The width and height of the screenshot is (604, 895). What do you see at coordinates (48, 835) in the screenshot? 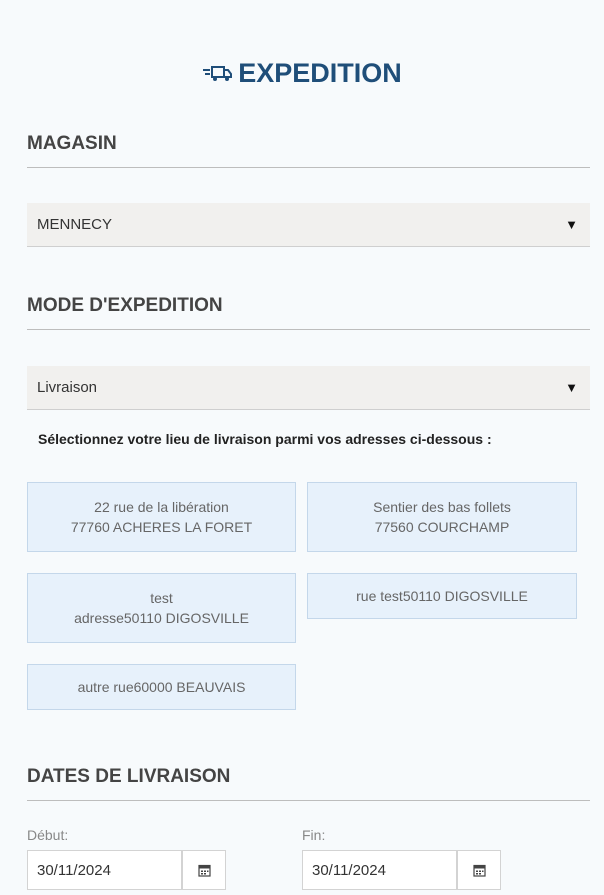
I see `start-date-label: Début:` at bounding box center [48, 835].